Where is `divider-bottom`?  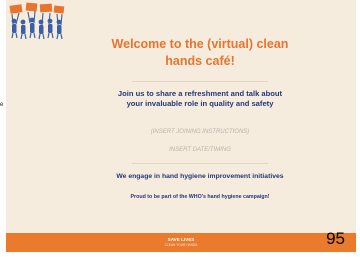
divider-bottom is located at coordinates (200, 163).